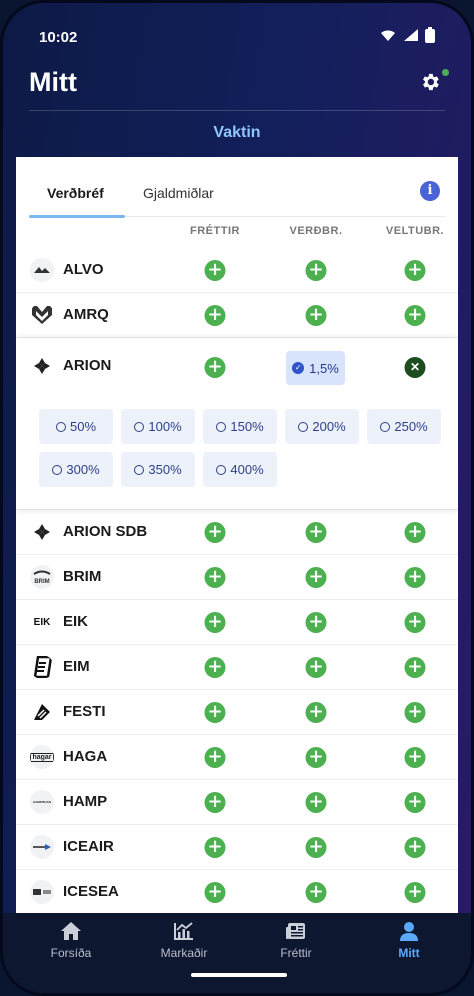 The width and height of the screenshot is (474, 996). Describe the element at coordinates (237, 33) in the screenshot. I see `status-bar: 10:02` at that location.